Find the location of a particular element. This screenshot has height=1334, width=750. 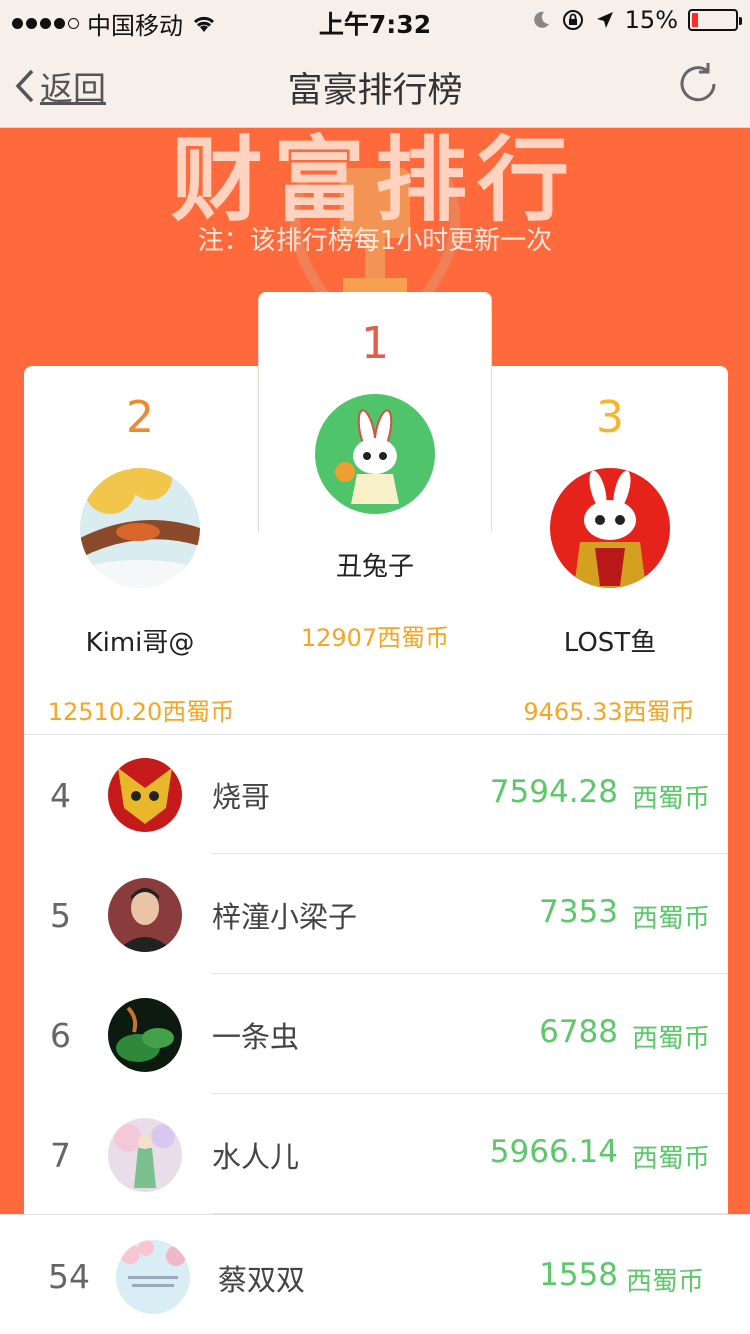

battery-fill is located at coordinates (695, 20).